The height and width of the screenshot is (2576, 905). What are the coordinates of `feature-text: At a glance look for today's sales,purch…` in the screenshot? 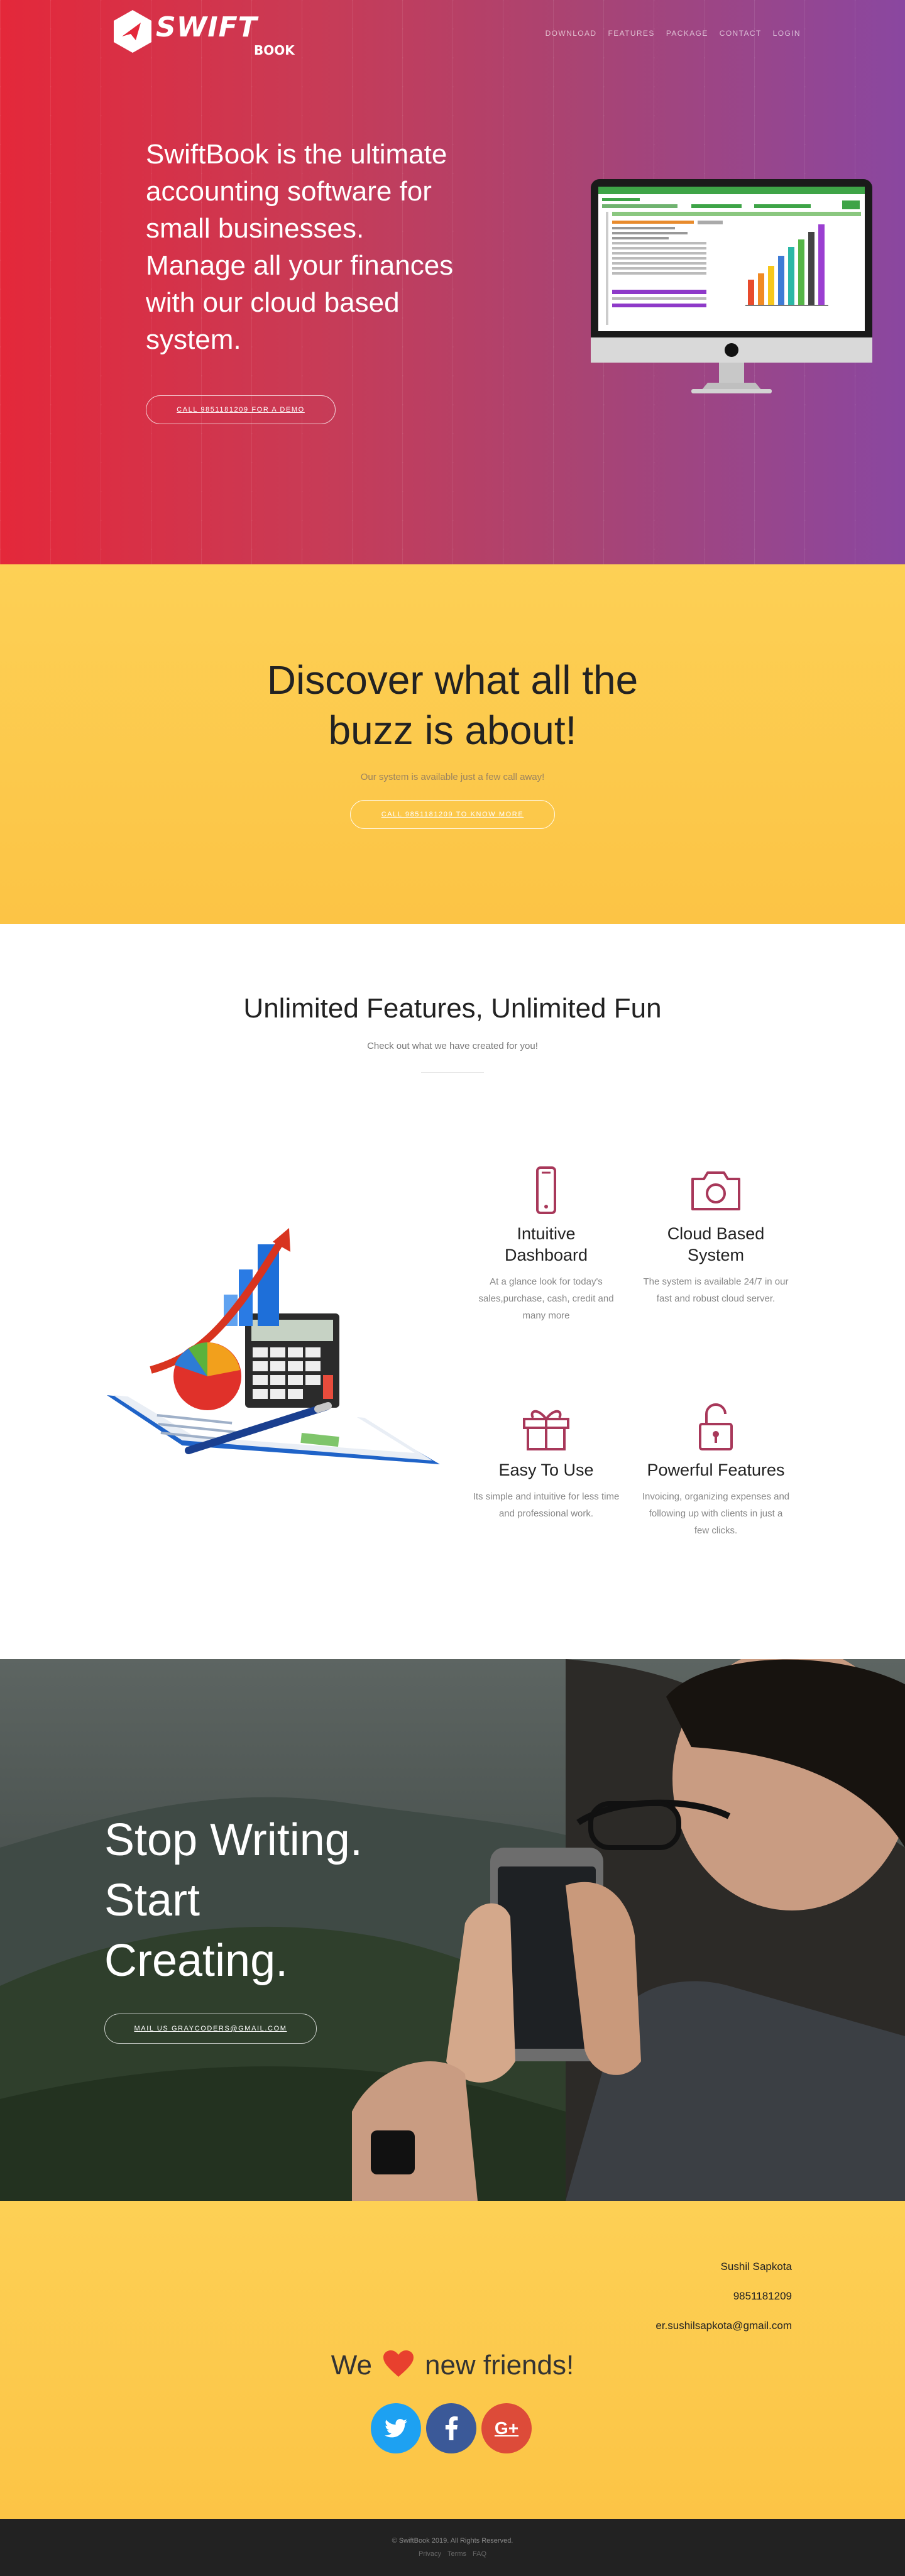 It's located at (546, 1298).